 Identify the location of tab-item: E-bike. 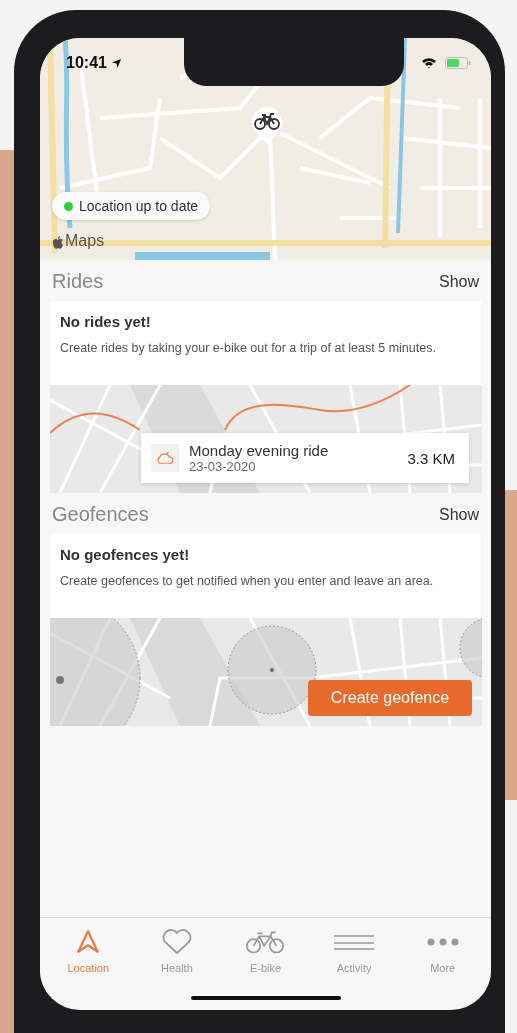
(265, 957).